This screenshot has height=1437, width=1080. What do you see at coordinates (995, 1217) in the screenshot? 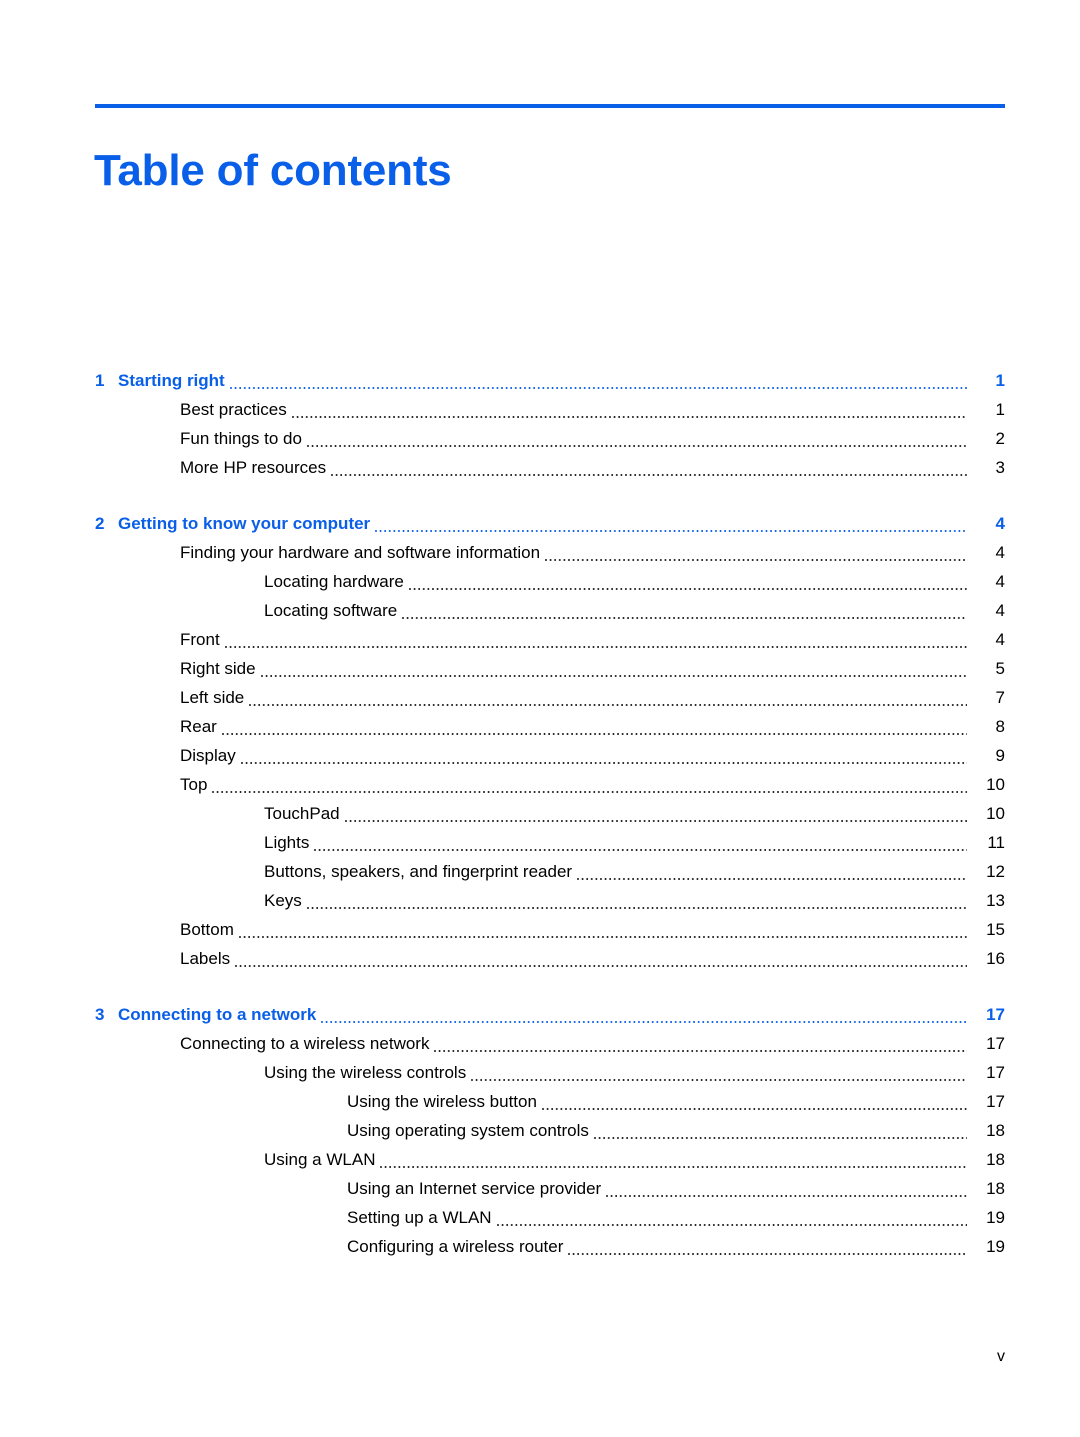
I see `toc-page-number: 19` at bounding box center [995, 1217].